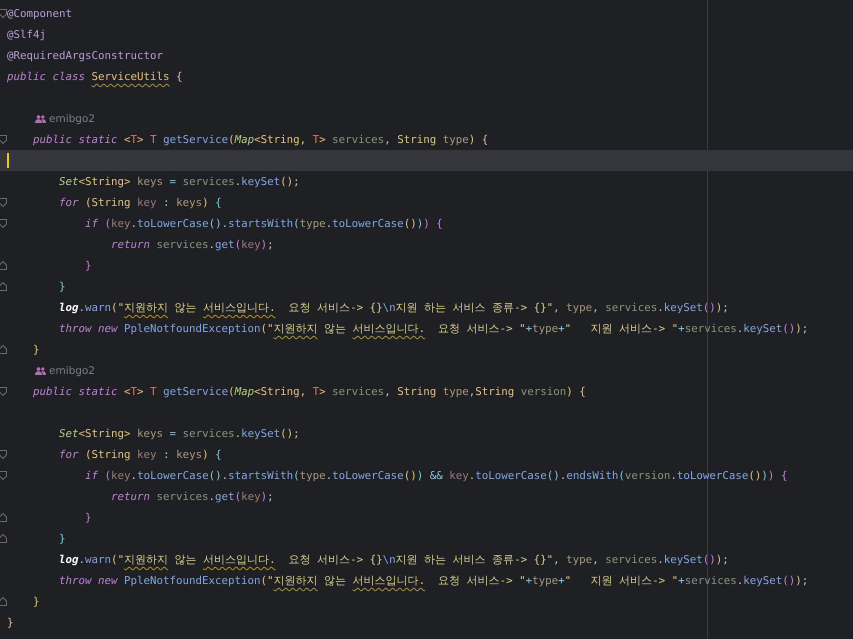  I want to click on code-line: @Component, so click(39, 14).